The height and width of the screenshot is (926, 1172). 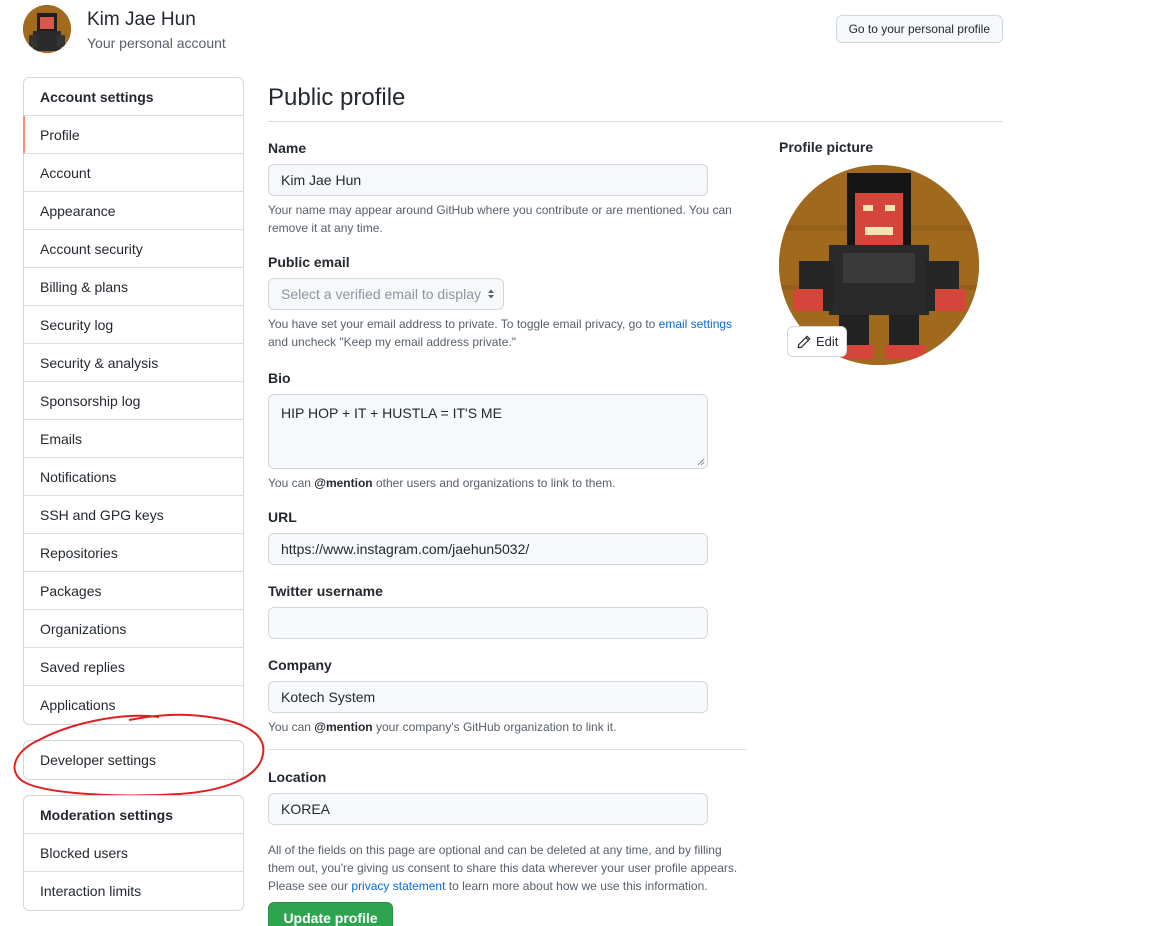 I want to click on privacy-statement-link: privacy statement, so click(x=398, y=886).